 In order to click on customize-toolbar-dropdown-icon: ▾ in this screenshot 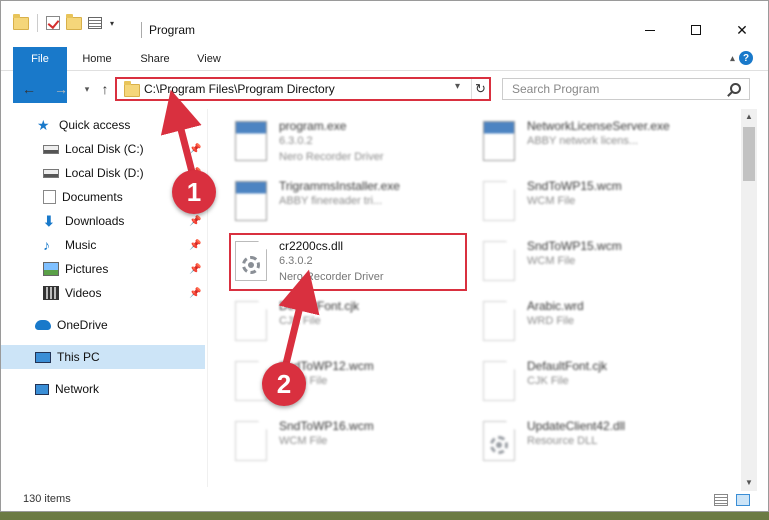, I will do `click(112, 23)`.